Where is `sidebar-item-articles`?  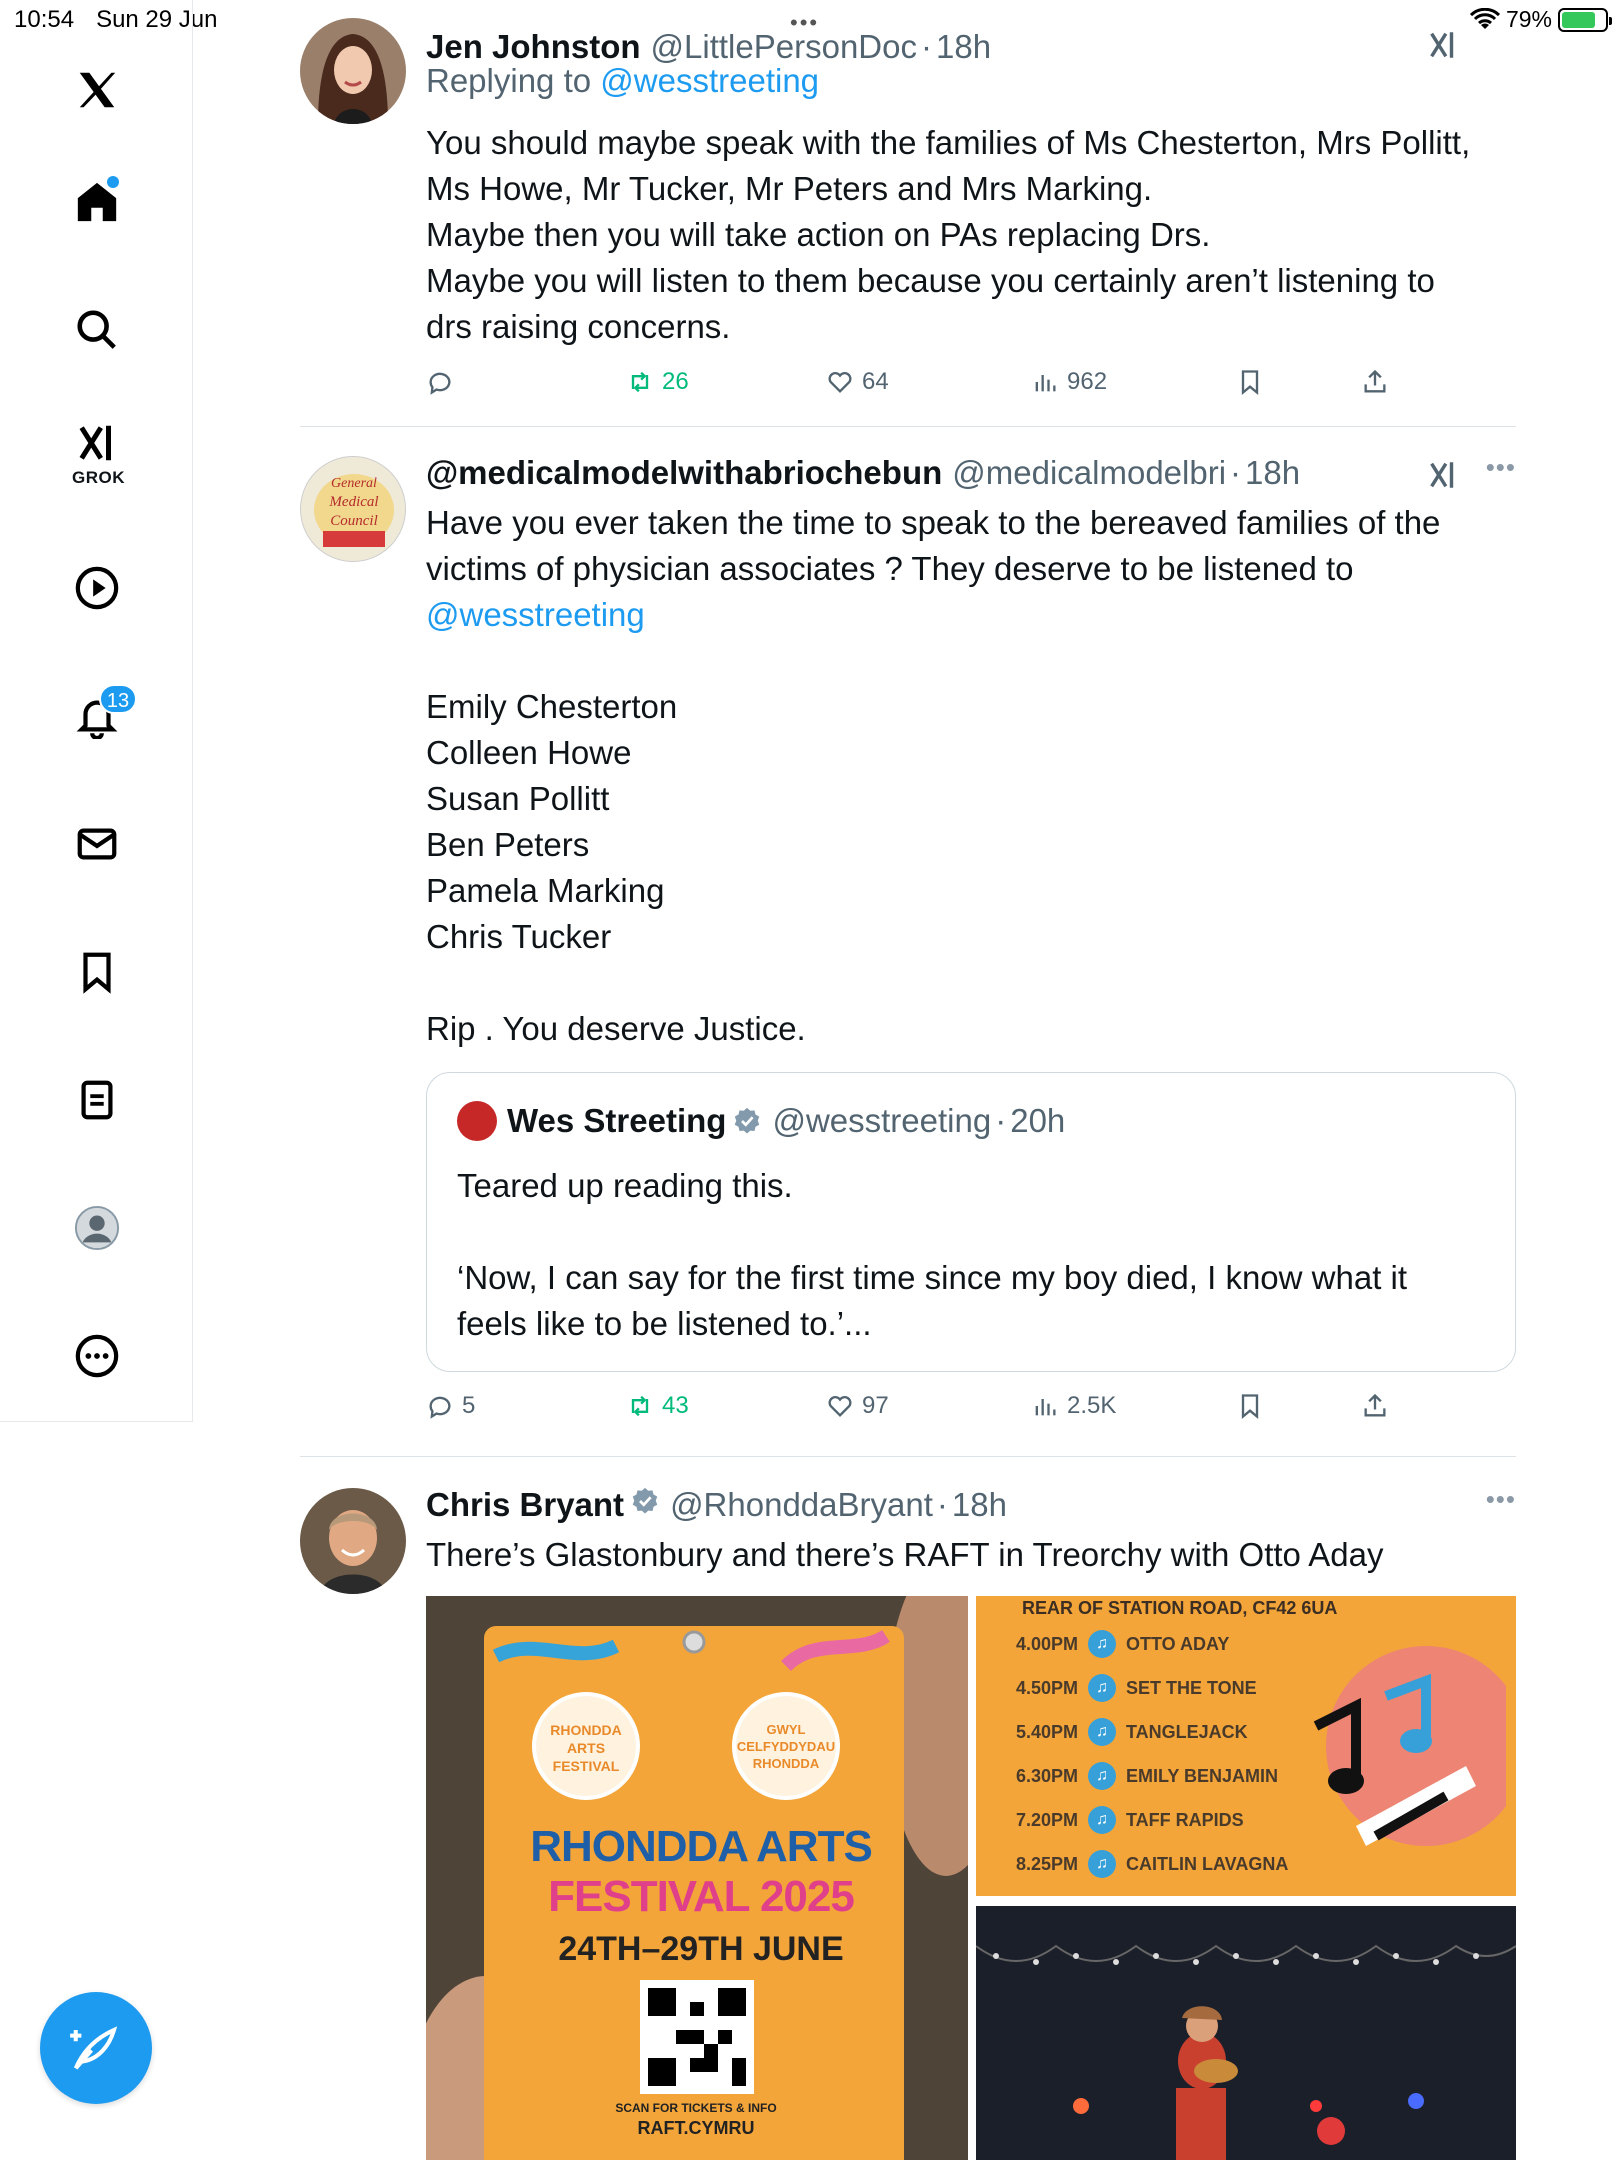 sidebar-item-articles is located at coordinates (96, 1100).